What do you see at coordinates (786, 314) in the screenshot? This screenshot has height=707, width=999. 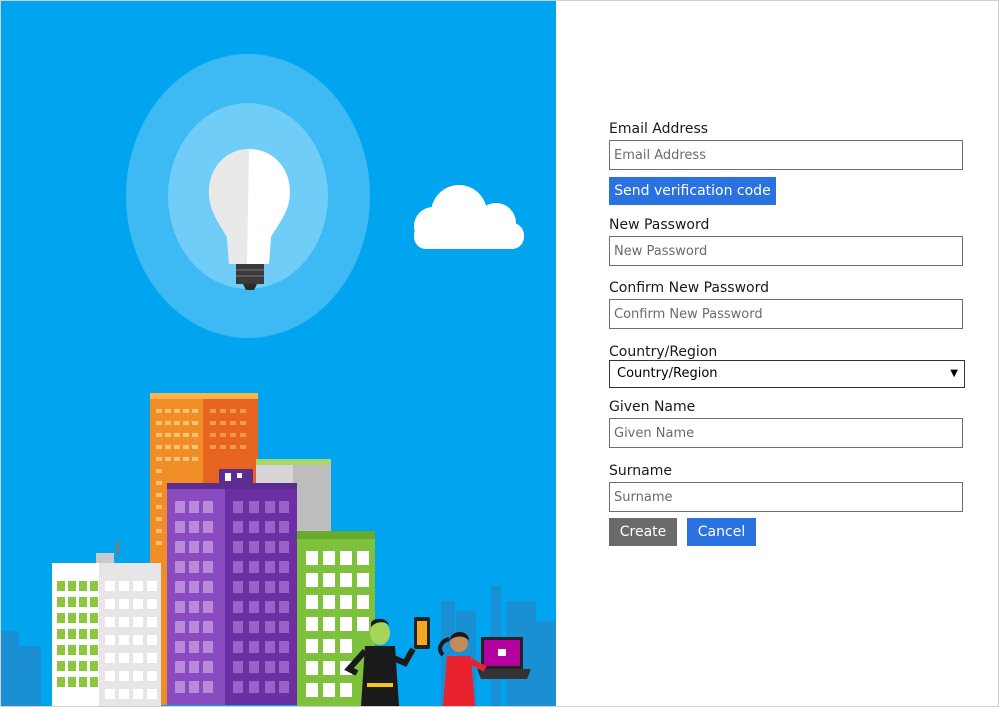 I see `confirm-password-input` at bounding box center [786, 314].